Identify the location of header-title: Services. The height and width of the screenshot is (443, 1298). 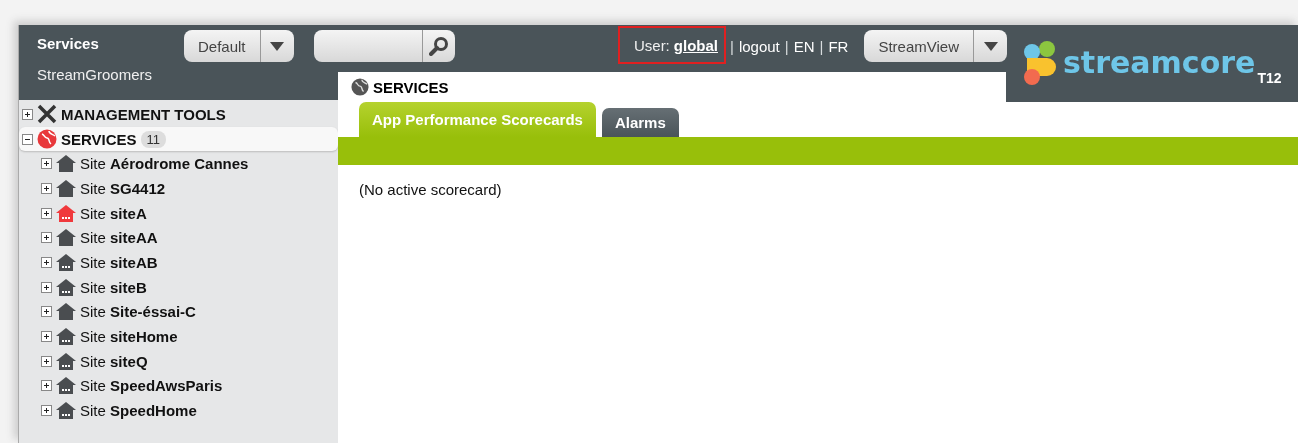
(68, 43).